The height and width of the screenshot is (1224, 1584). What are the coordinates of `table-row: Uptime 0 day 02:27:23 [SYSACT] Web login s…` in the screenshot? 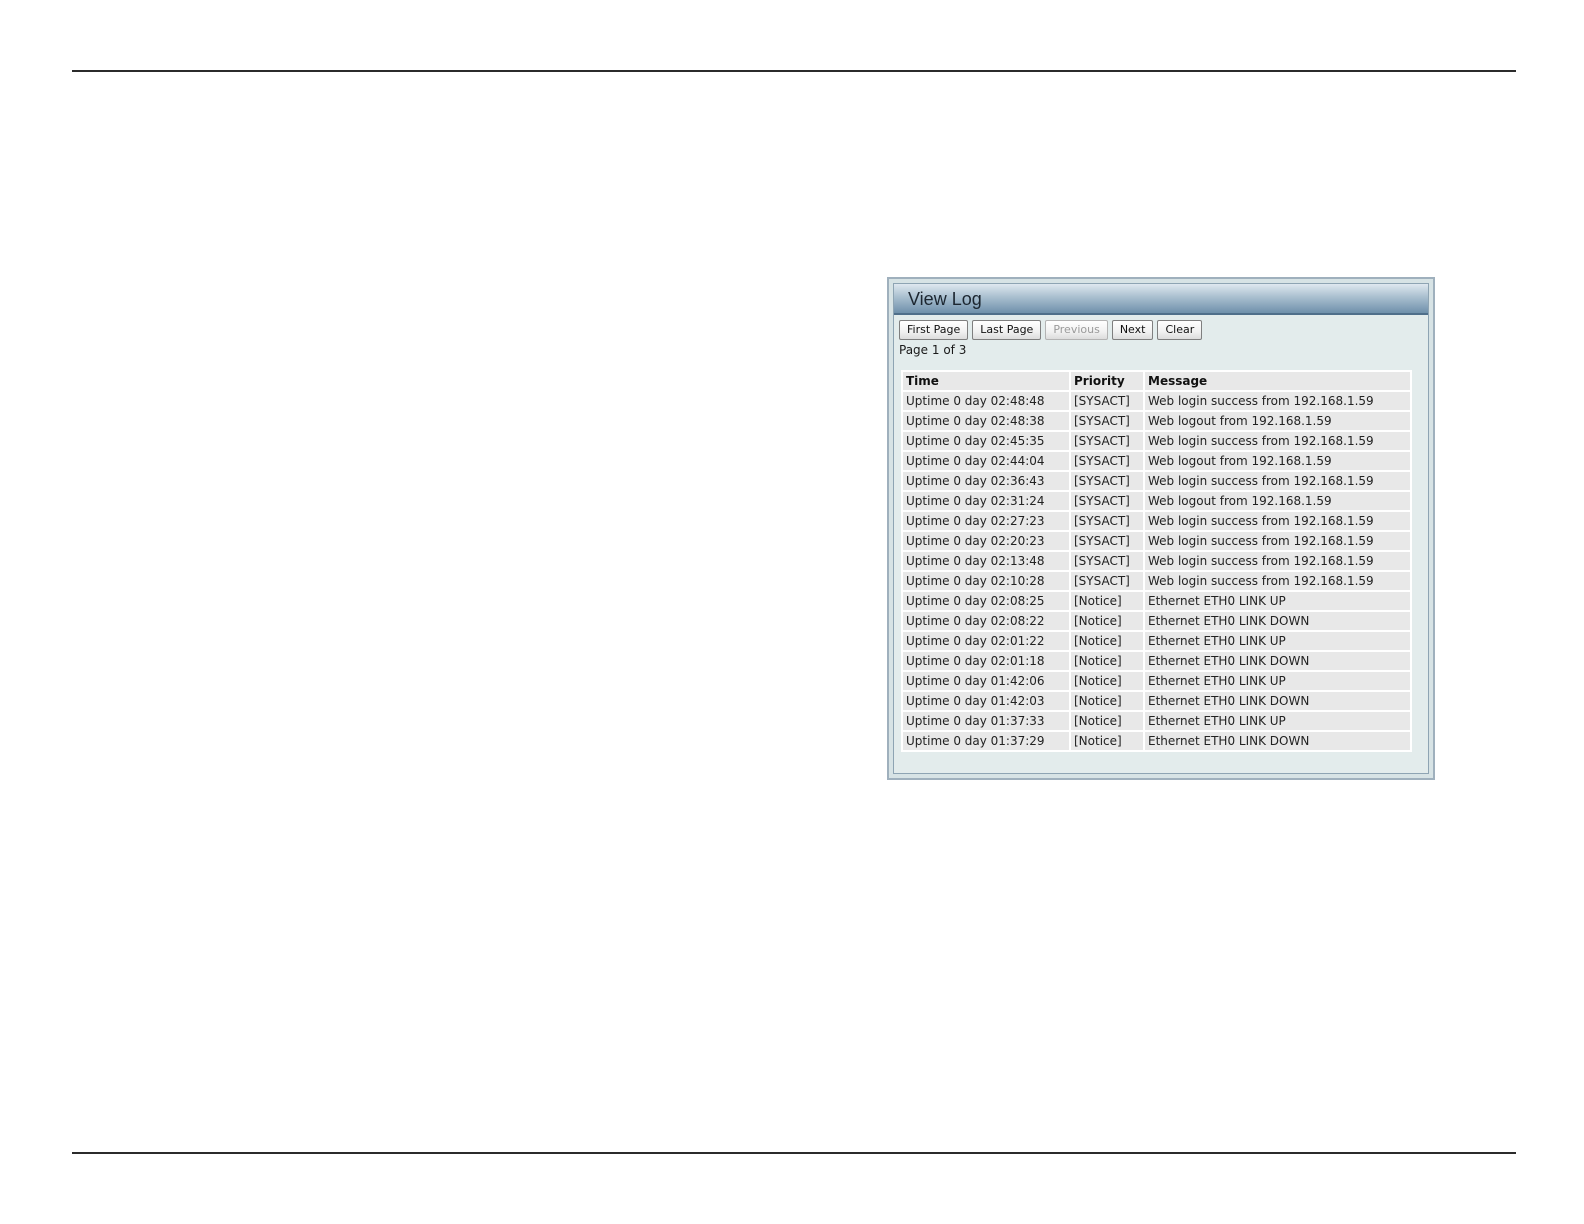 It's located at (1156, 521).